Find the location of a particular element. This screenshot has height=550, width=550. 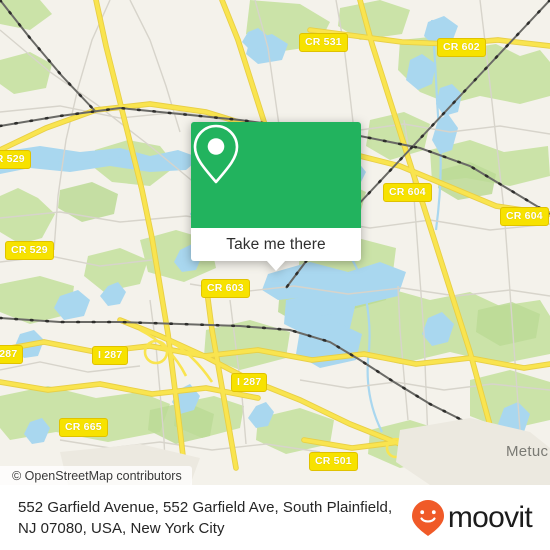

road-shield: CR 602 is located at coordinates (461, 47).